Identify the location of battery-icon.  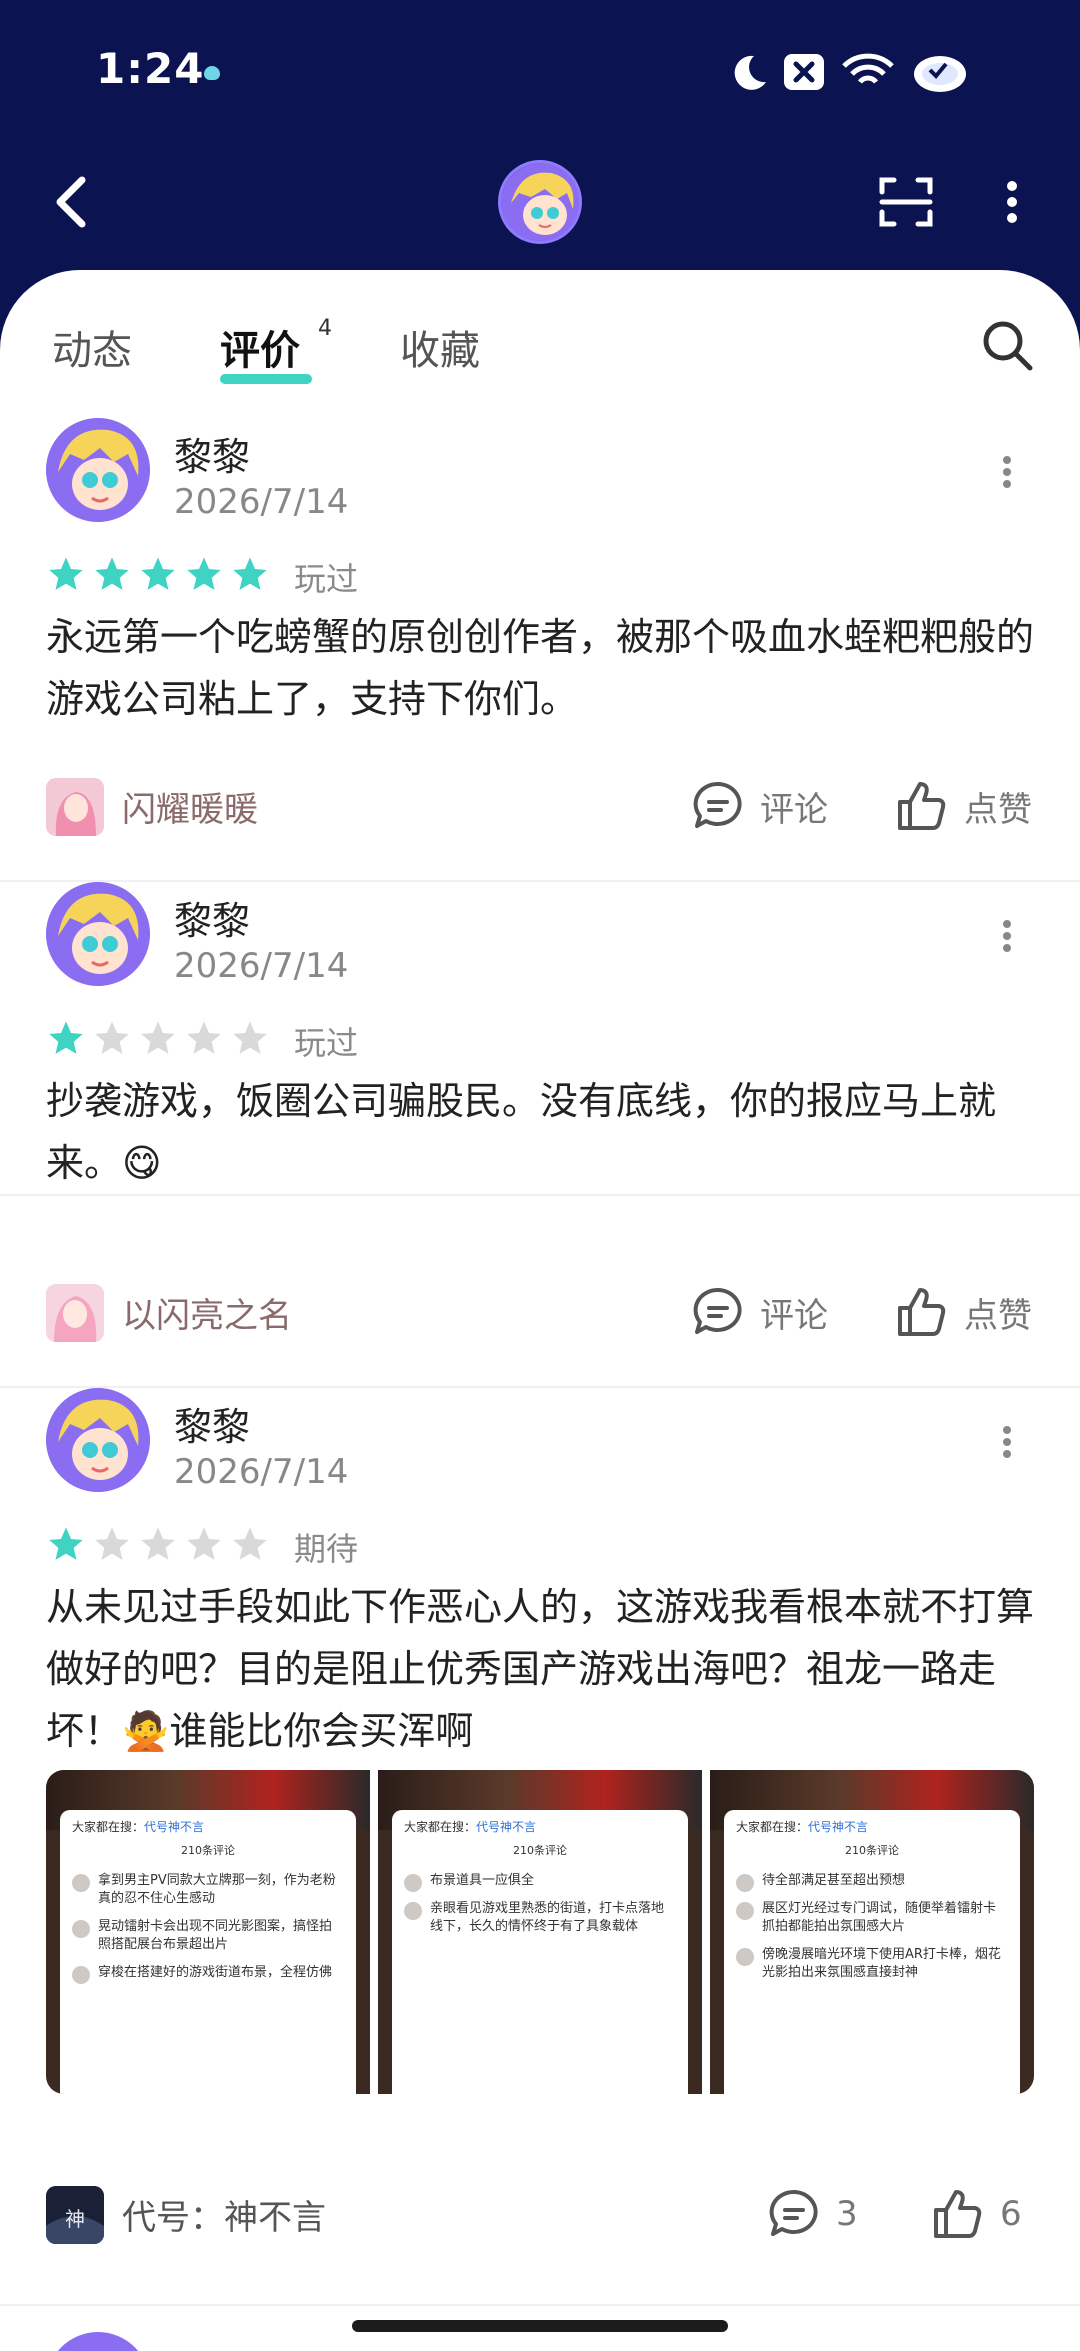
(940, 74).